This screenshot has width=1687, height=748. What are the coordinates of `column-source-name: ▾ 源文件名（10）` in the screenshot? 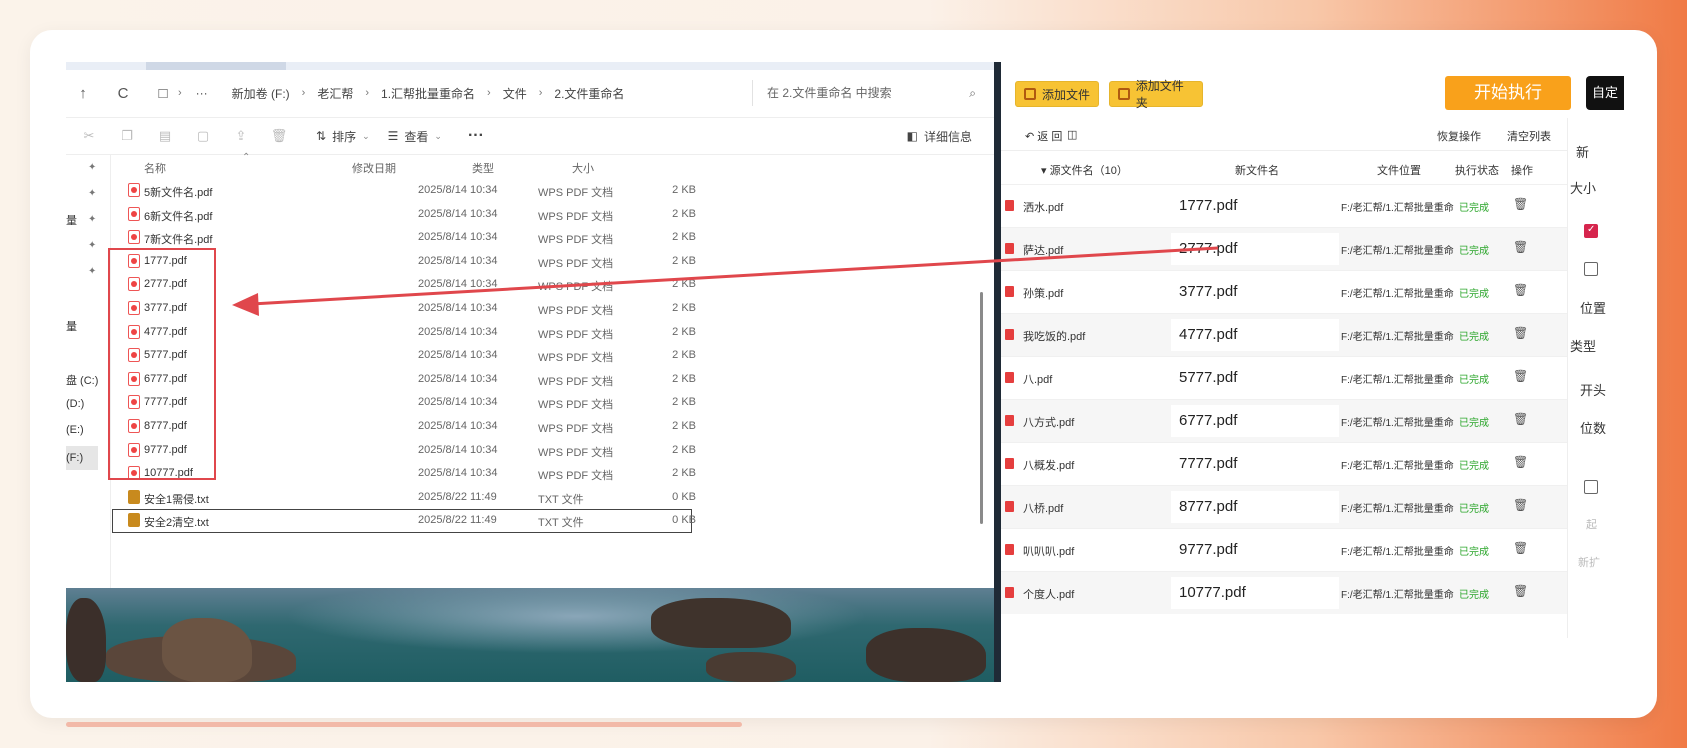 It's located at (1084, 170).